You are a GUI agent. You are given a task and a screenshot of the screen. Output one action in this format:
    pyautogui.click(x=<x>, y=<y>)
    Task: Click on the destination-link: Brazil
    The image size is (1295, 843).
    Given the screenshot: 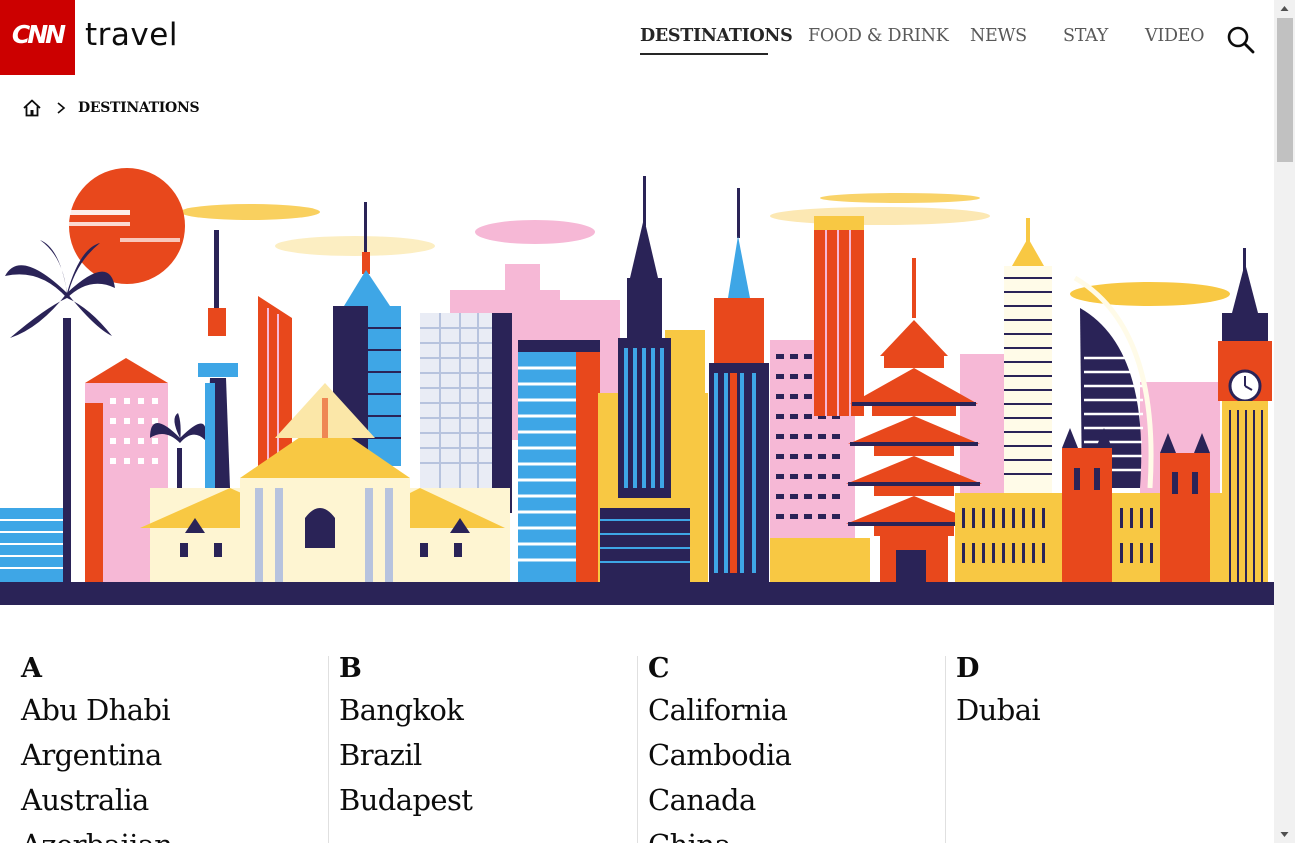 What is the action you would take?
    pyautogui.click(x=489, y=755)
    